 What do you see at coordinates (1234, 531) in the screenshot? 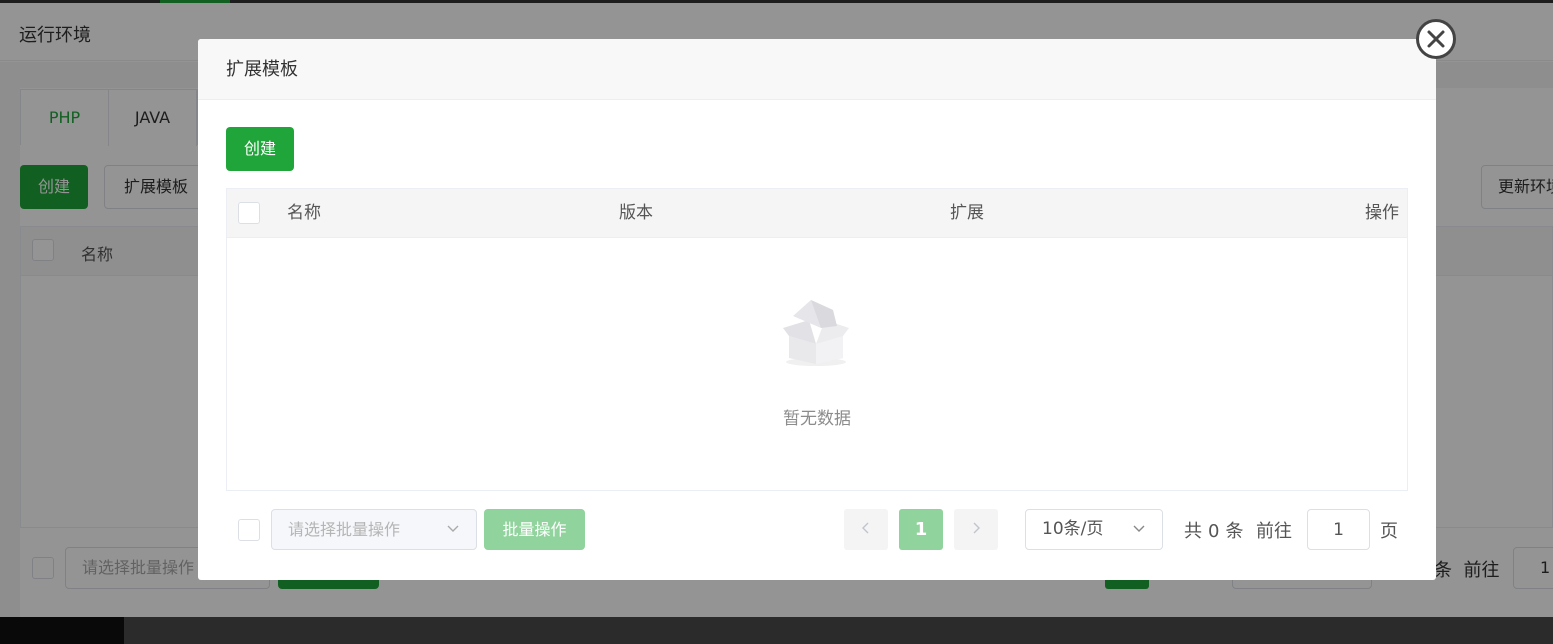
I see `total-suffix: 条` at bounding box center [1234, 531].